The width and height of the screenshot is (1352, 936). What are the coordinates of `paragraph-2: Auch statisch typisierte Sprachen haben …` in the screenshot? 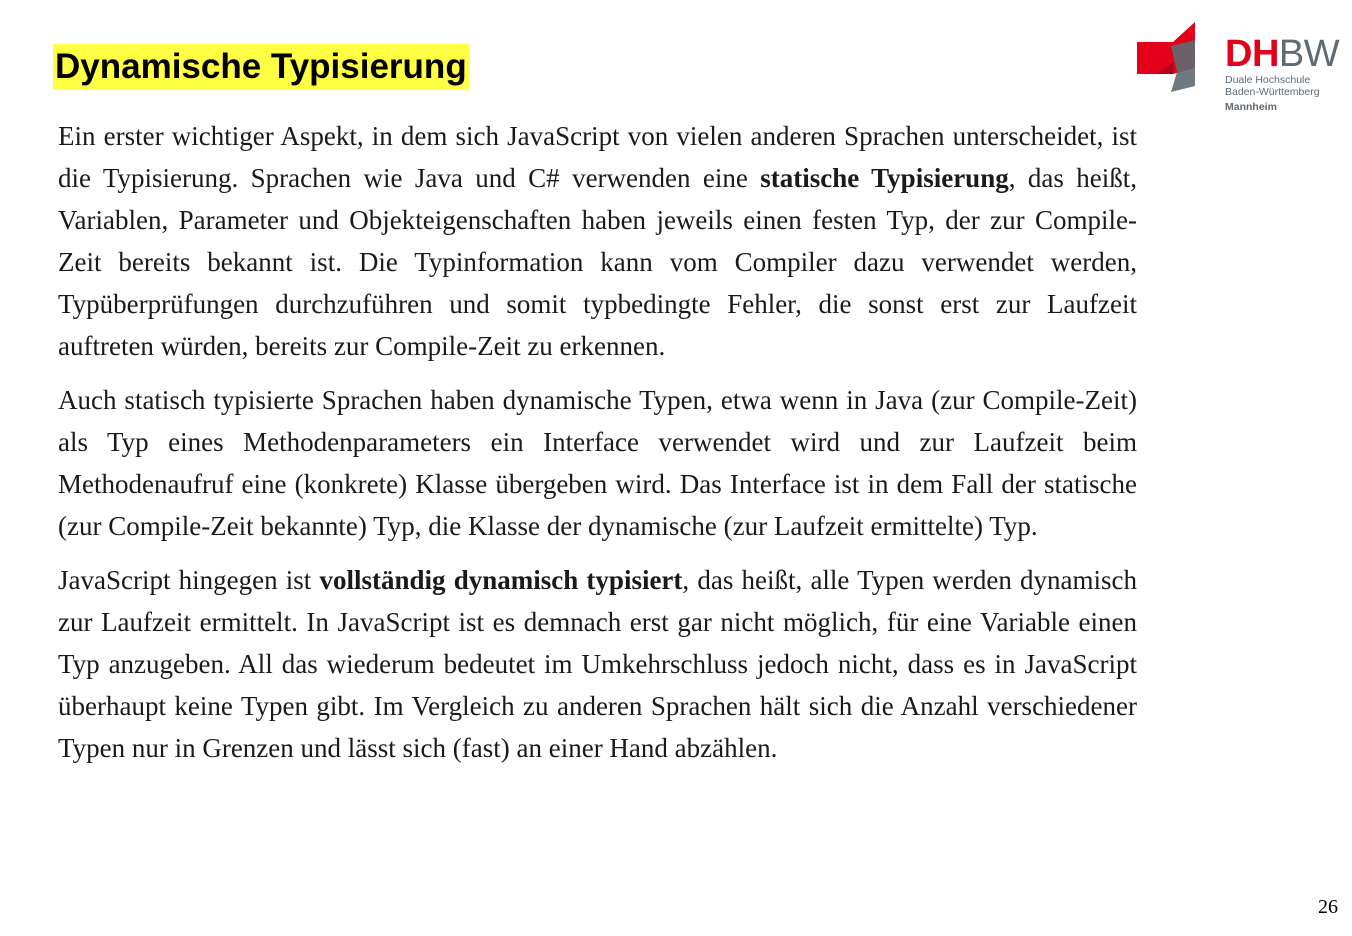 It's located at (597, 463).